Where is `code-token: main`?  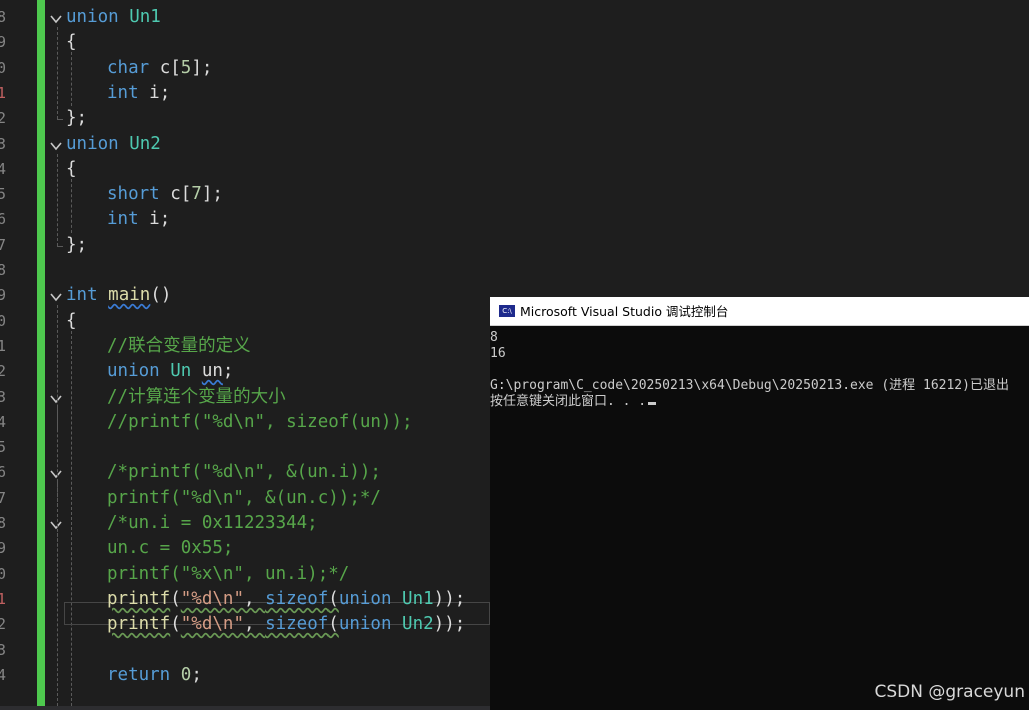
code-token: main is located at coordinates (129, 295).